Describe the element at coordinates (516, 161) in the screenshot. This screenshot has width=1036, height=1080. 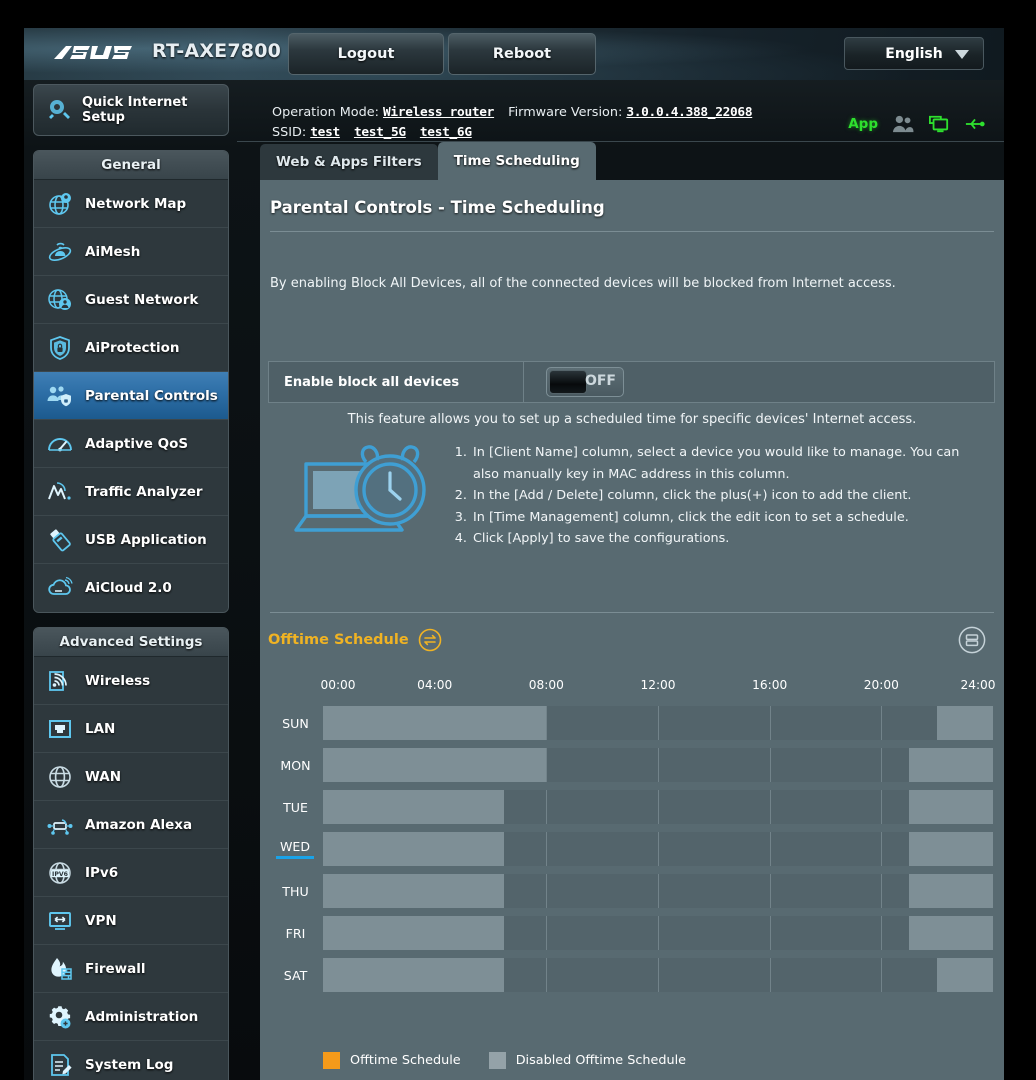
I see `tab-time-scheduling: Time Scheduling` at that location.